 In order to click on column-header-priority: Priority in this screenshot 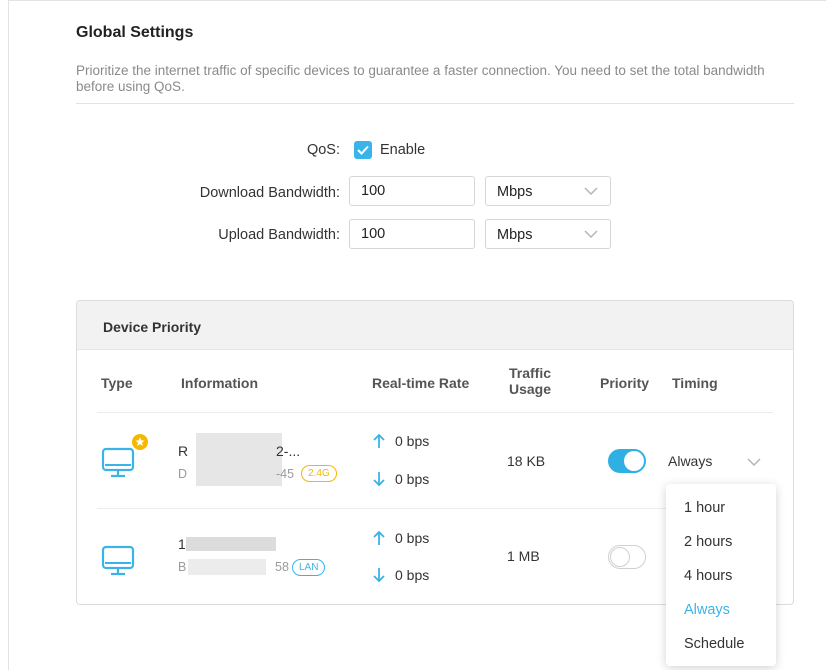, I will do `click(625, 383)`.